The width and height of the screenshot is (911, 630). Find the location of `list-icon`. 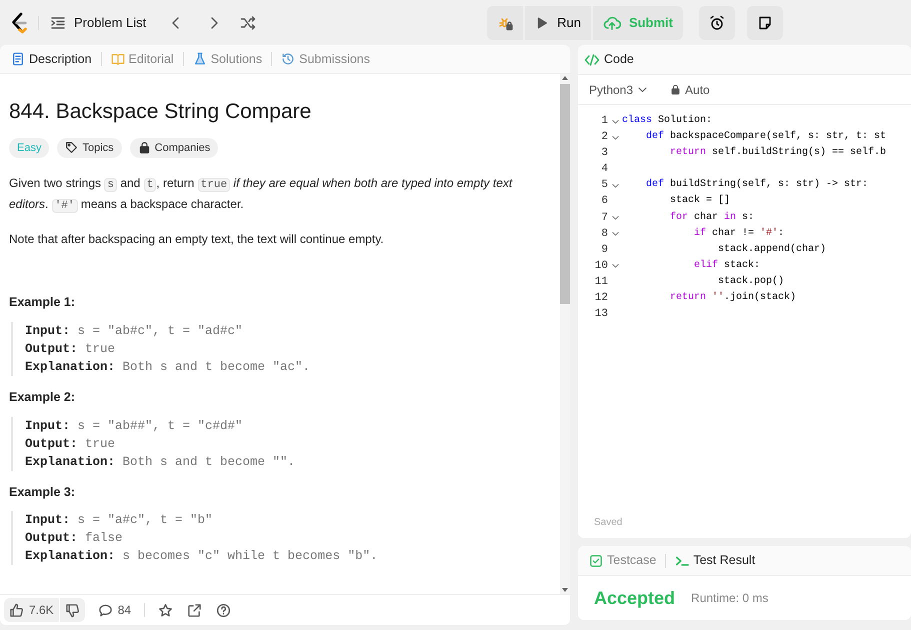

list-icon is located at coordinates (58, 22).